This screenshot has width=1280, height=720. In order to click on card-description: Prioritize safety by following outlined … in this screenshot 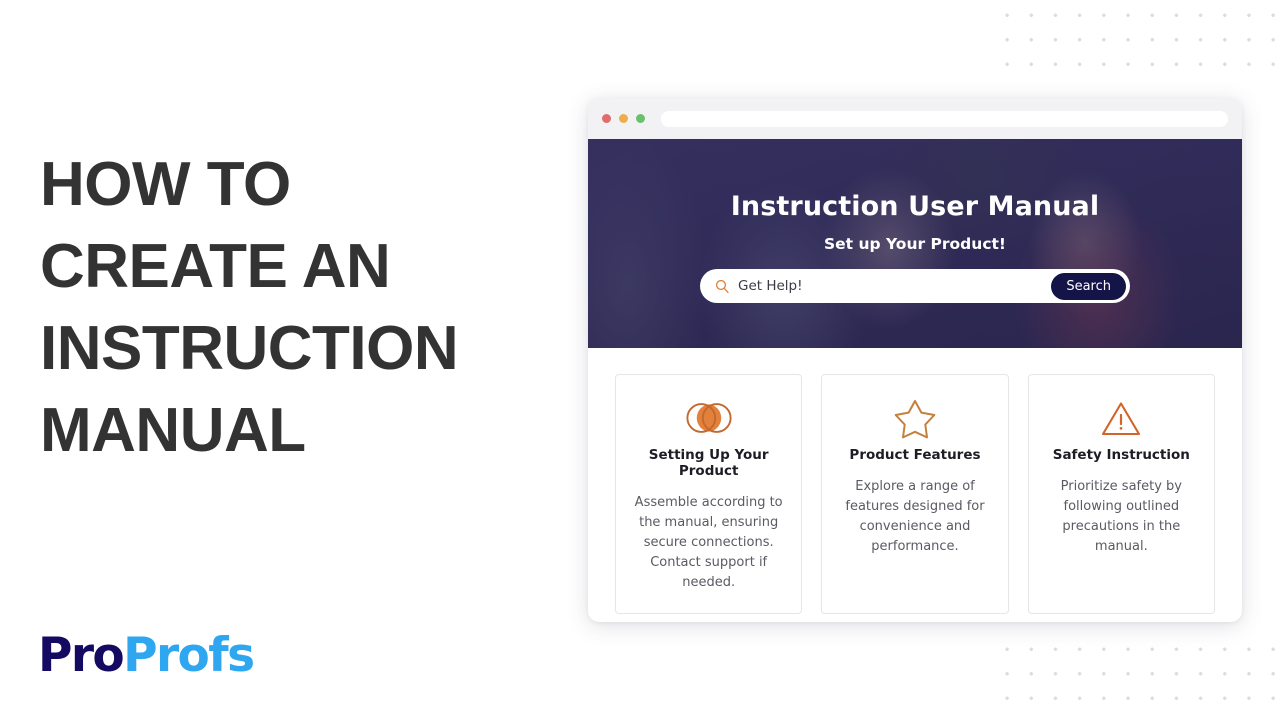, I will do `click(1121, 516)`.